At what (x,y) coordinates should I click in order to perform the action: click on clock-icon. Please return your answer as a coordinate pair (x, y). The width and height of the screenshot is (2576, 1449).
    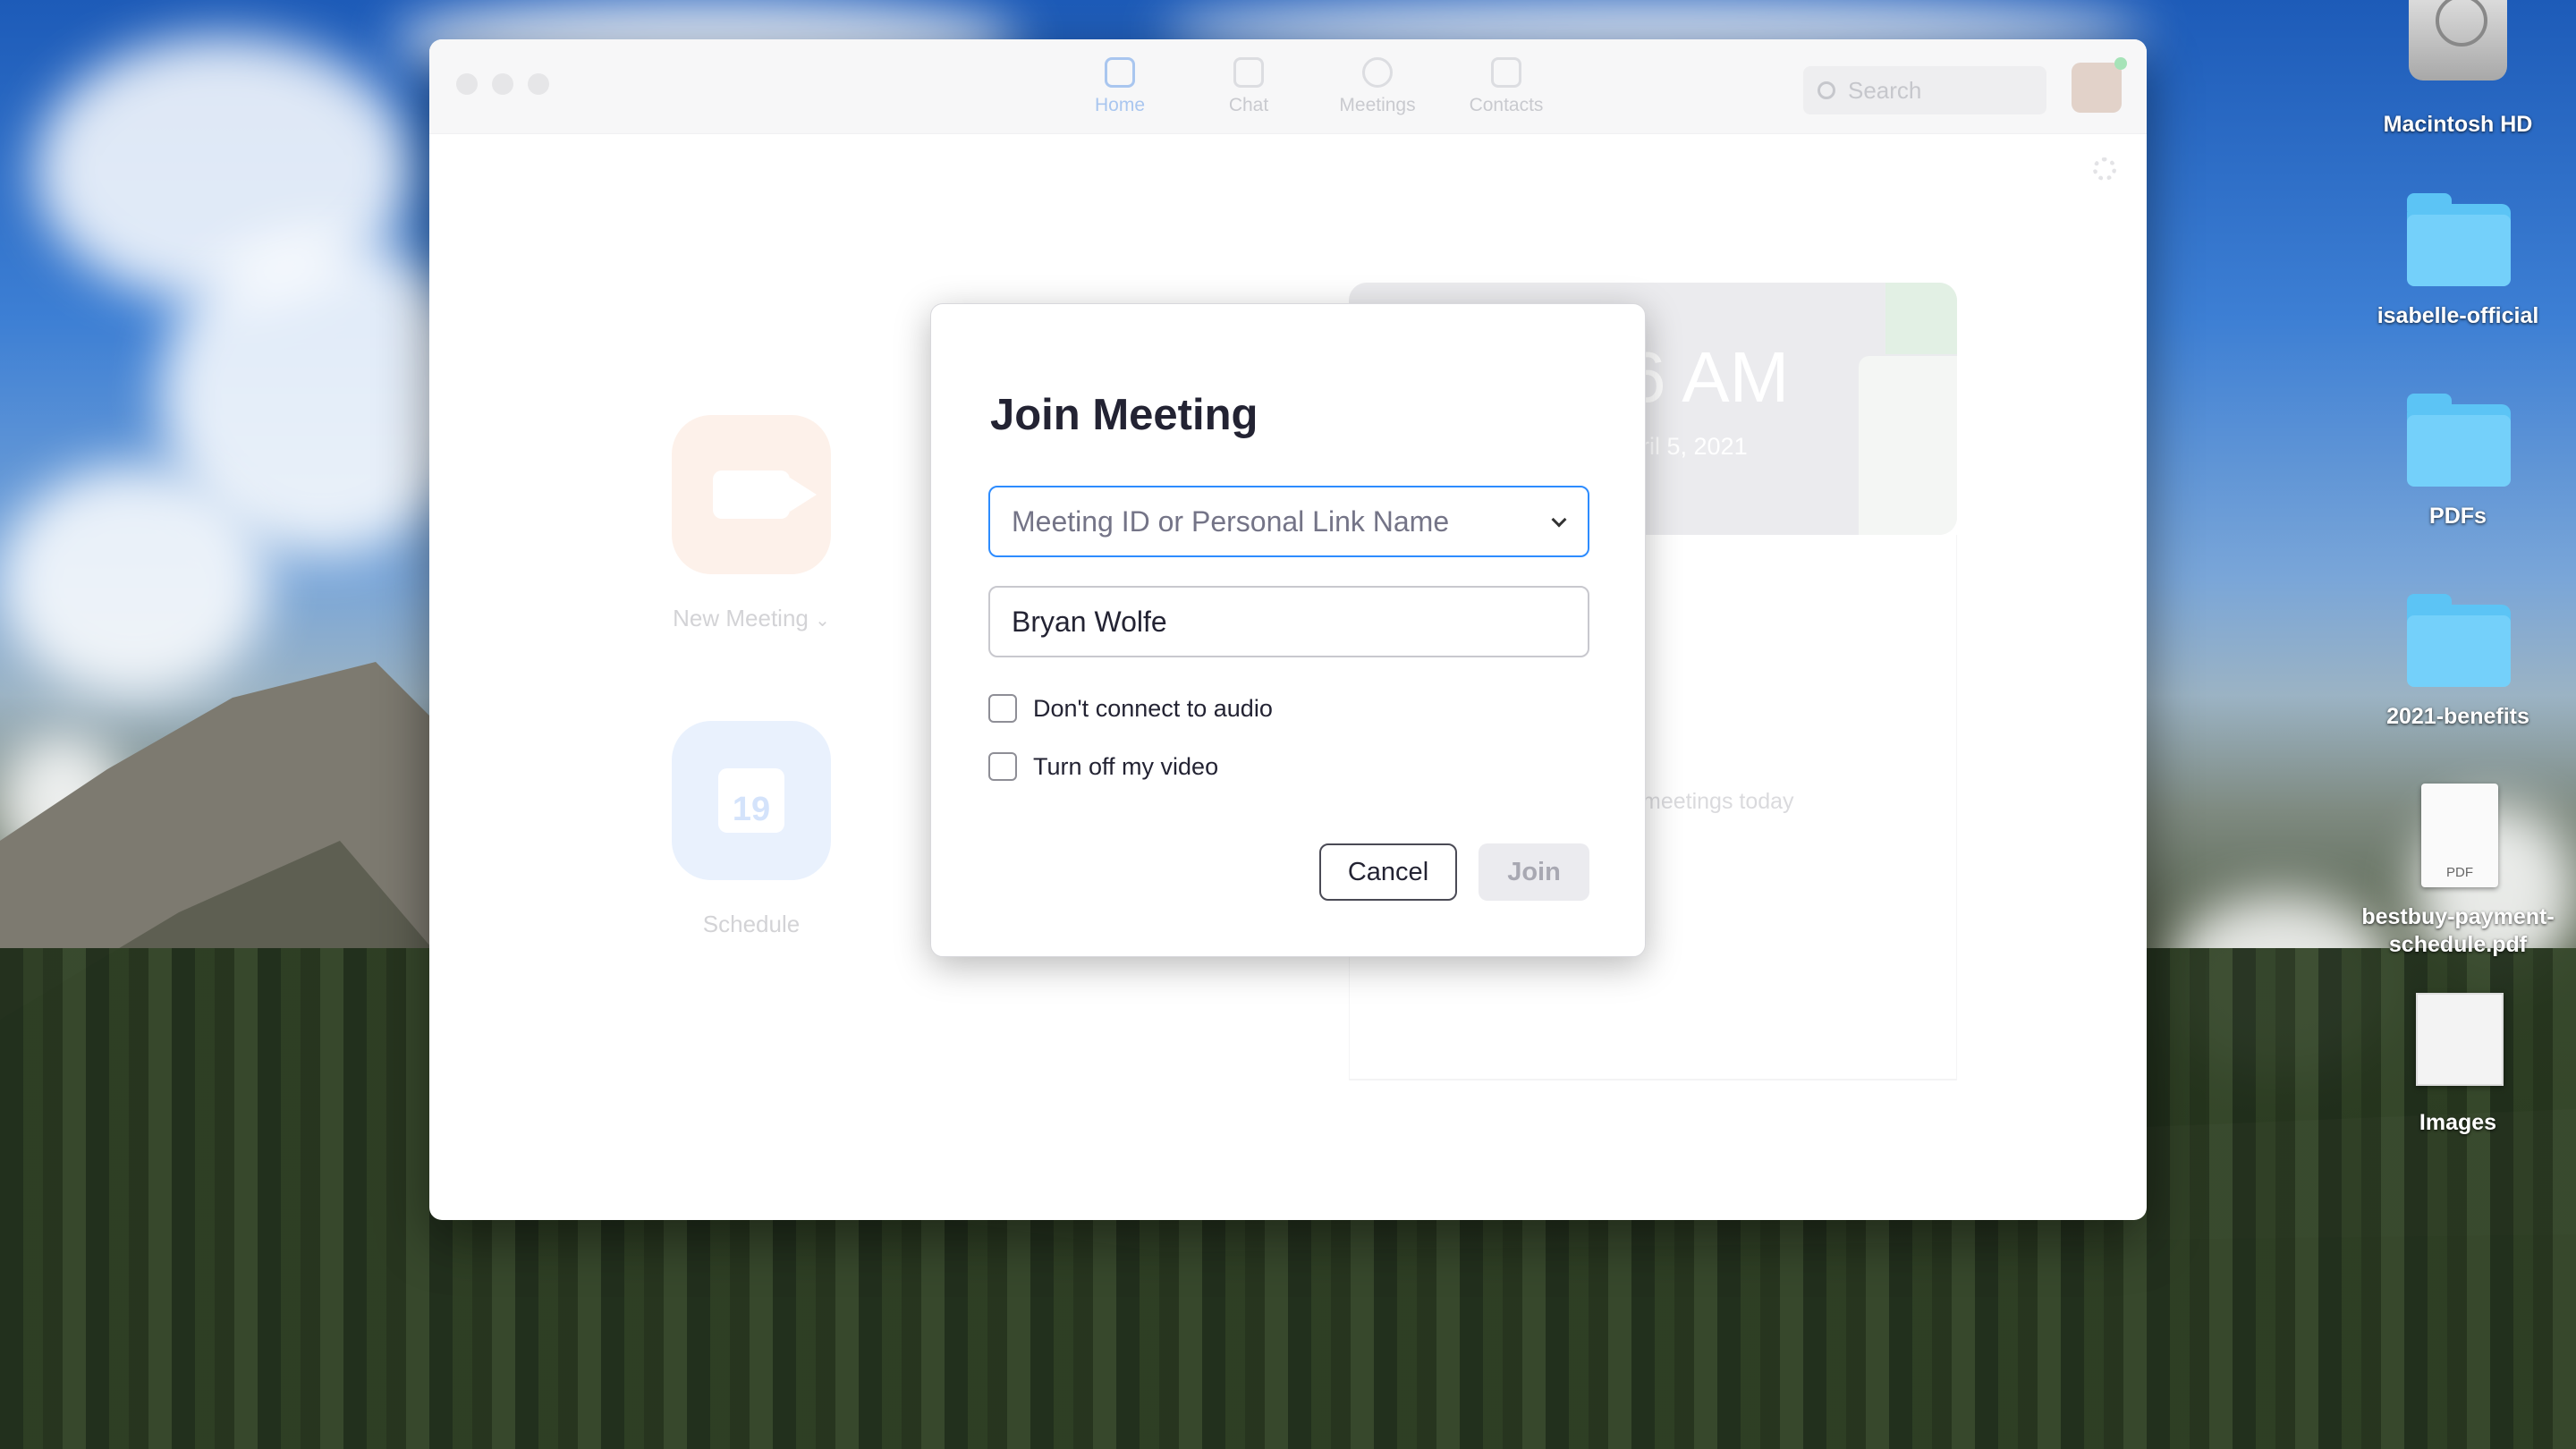
    Looking at the image, I should click on (1377, 72).